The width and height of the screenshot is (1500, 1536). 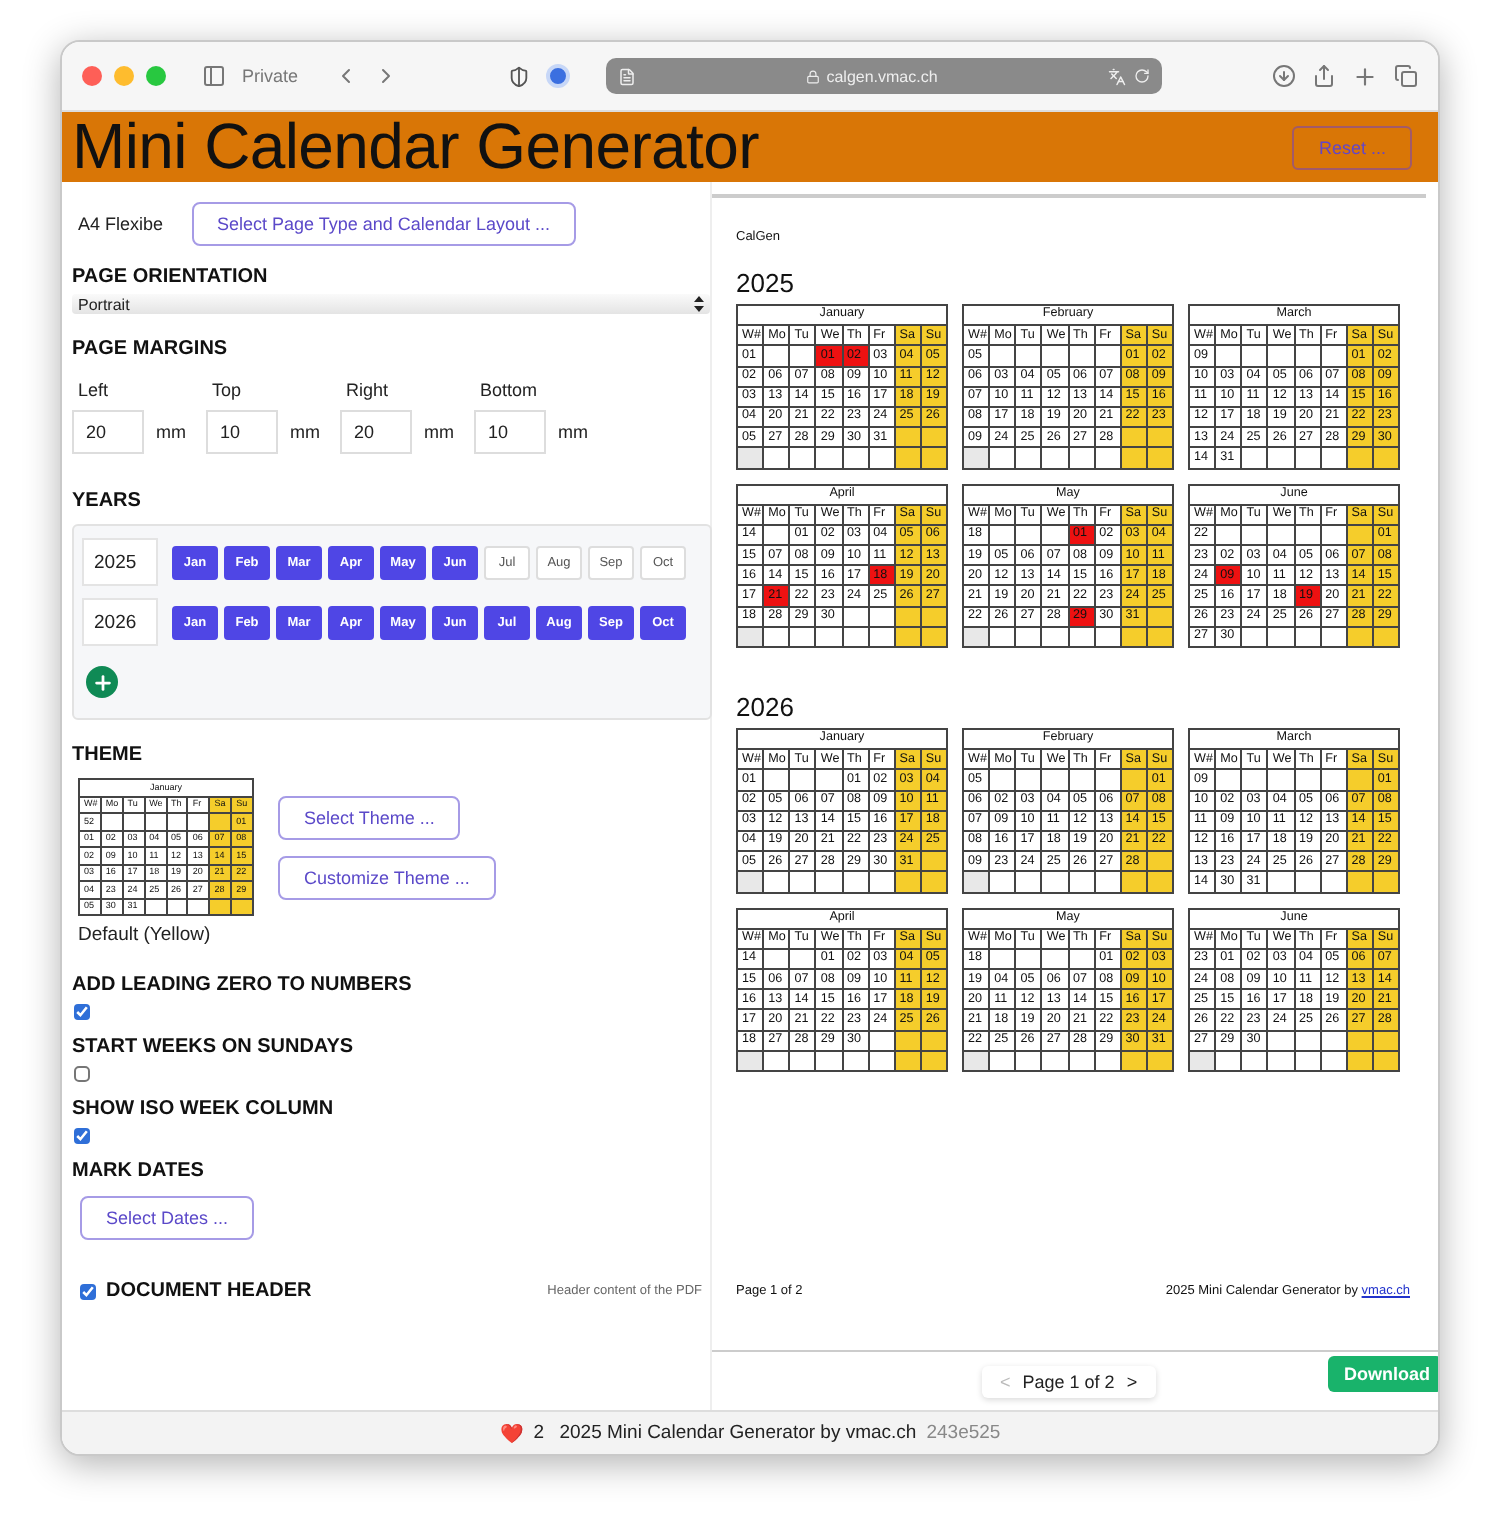 What do you see at coordinates (1324, 76) in the screenshot?
I see `share-icon` at bounding box center [1324, 76].